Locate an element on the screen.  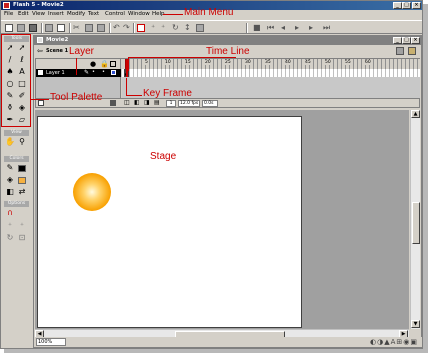
annotation-tool-palette: Tool Palette is located at coordinates (76, 97).